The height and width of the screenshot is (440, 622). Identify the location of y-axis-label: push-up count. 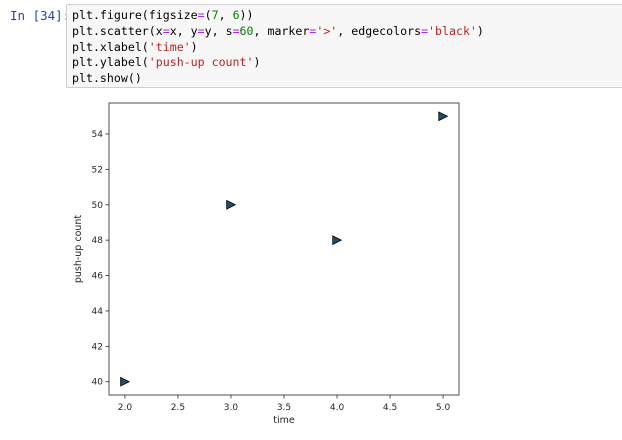
(78, 249).